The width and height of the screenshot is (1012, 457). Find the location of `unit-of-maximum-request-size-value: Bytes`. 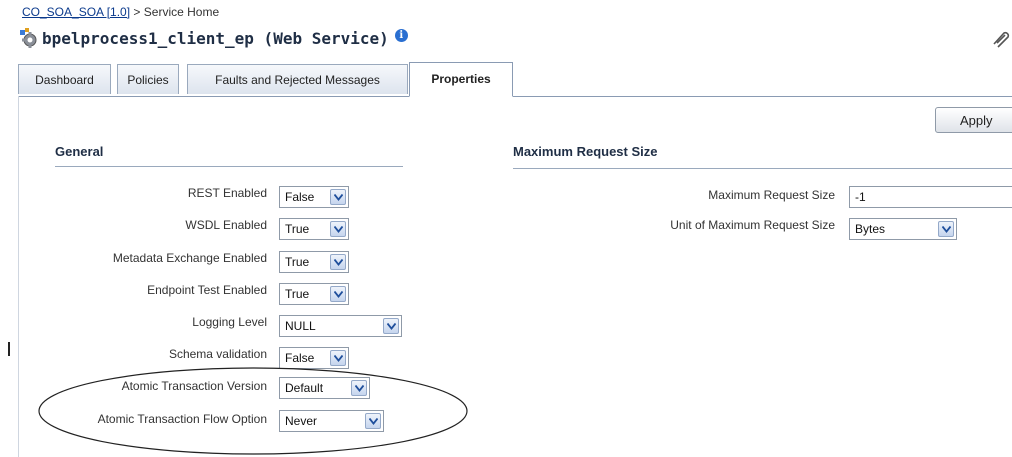

unit-of-maximum-request-size-value: Bytes is located at coordinates (870, 229).